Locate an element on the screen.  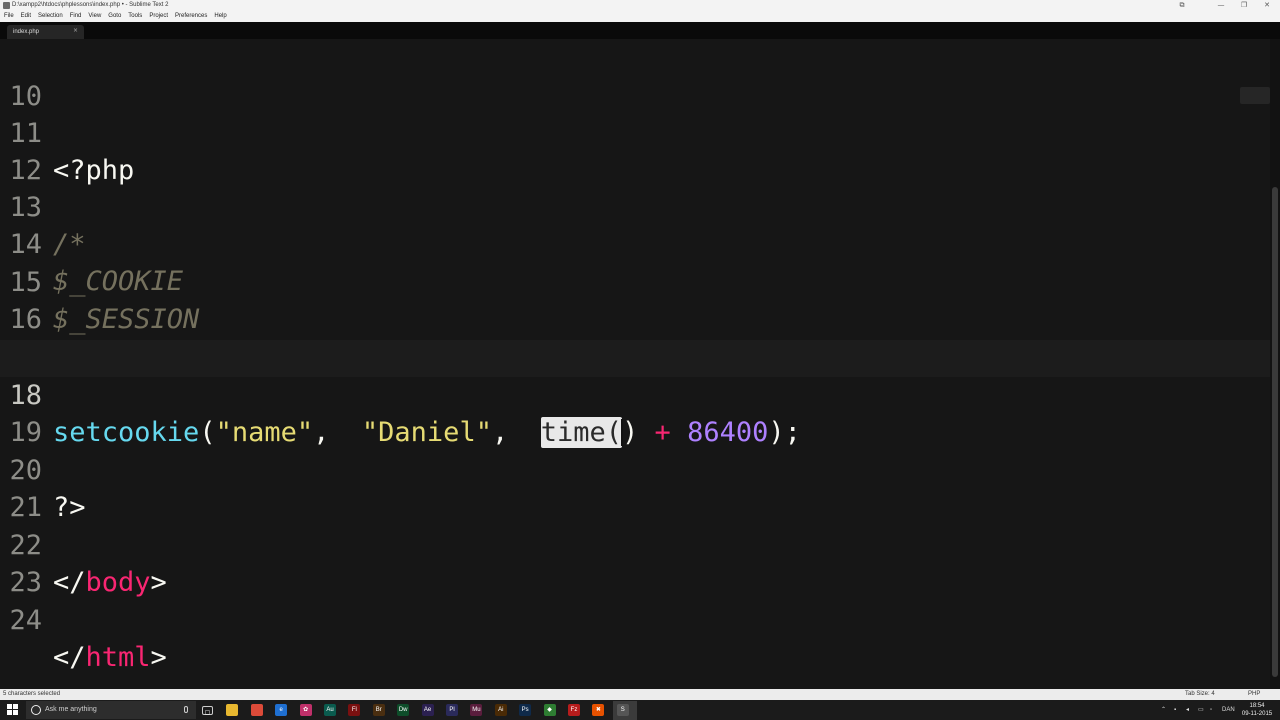
muse-icon: Mu is located at coordinates (476, 710).